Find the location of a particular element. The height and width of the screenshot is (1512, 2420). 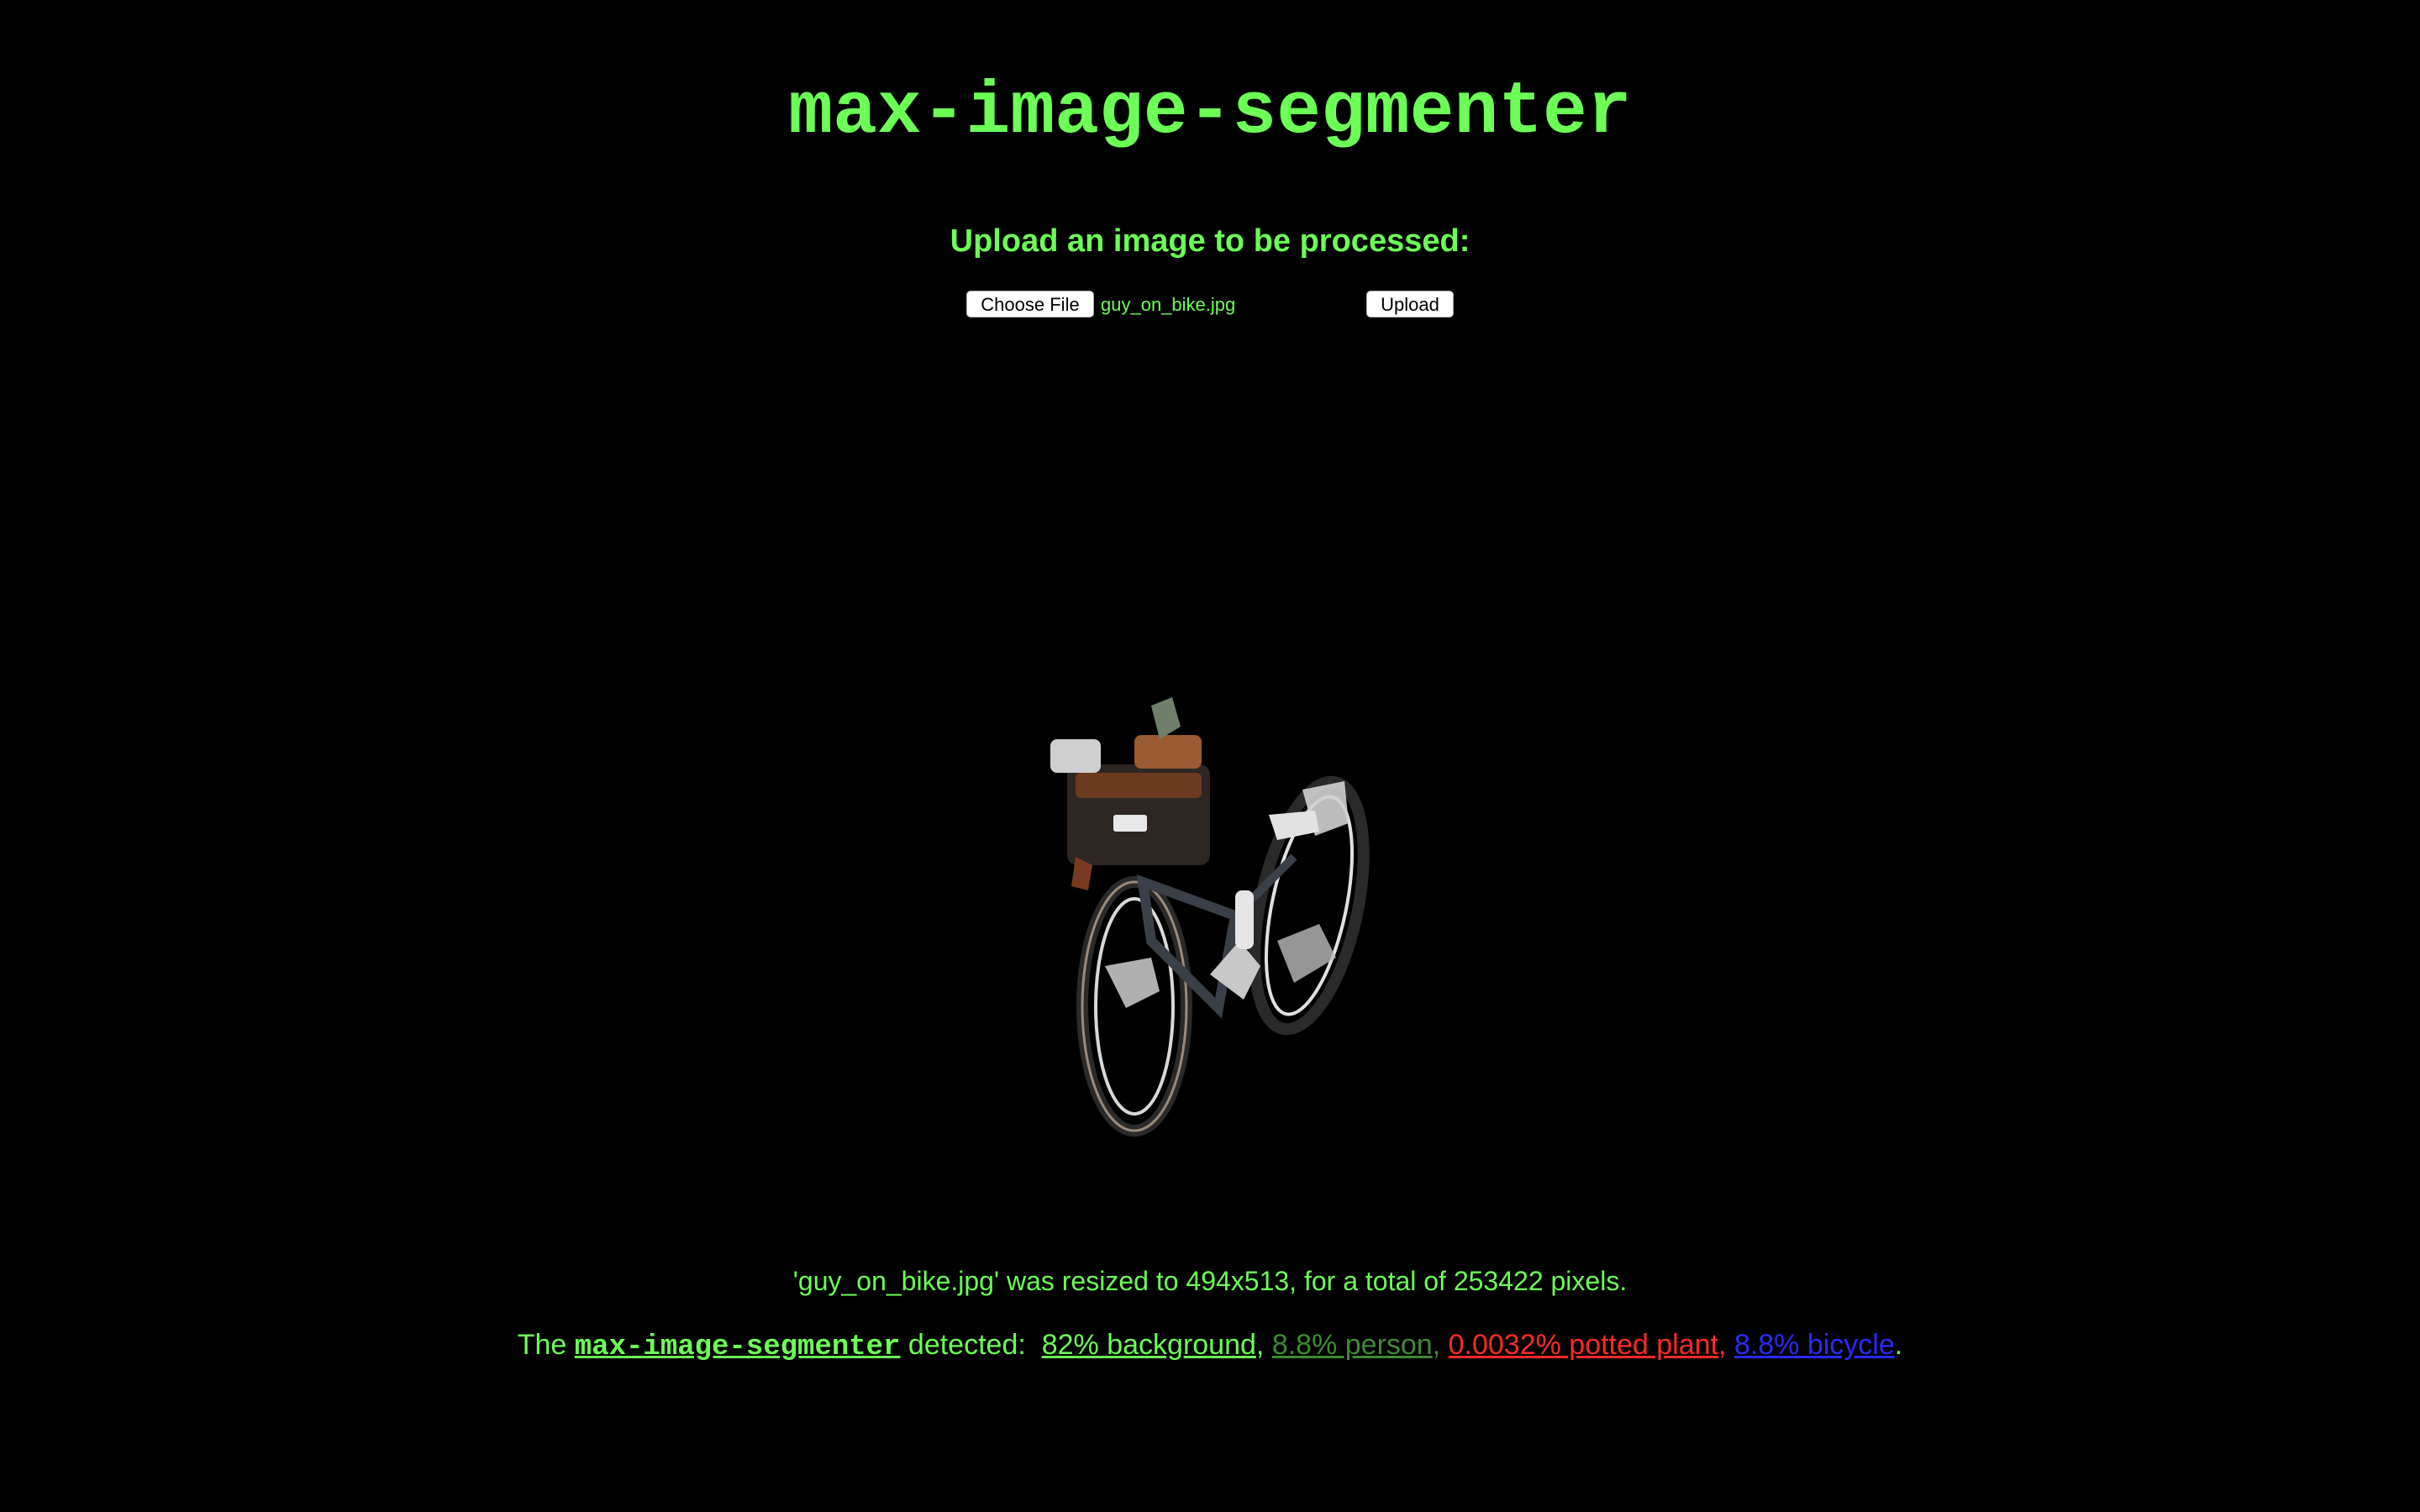

segment-link-background: 82% background is located at coordinates (1149, 1345).